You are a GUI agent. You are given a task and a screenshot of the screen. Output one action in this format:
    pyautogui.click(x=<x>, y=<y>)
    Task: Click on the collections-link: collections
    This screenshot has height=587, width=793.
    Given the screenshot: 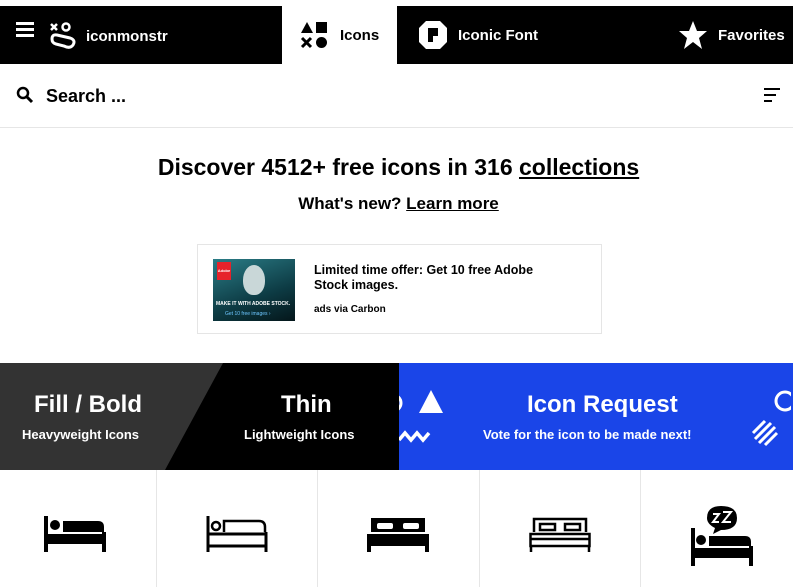 What is the action you would take?
    pyautogui.click(x=579, y=167)
    